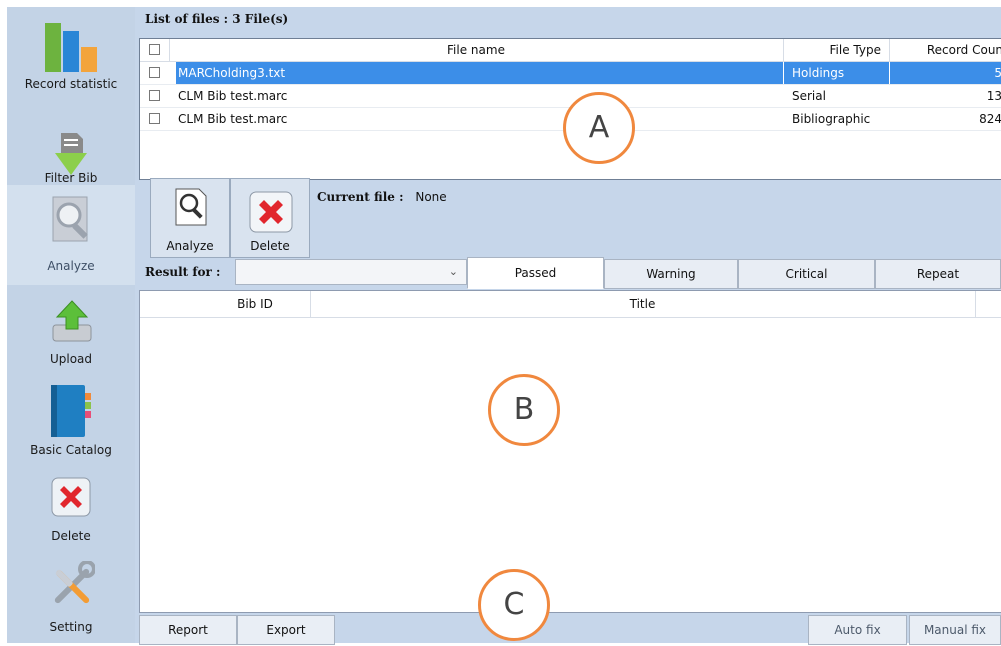  I want to click on record-count-cell: 13, so click(993, 96).